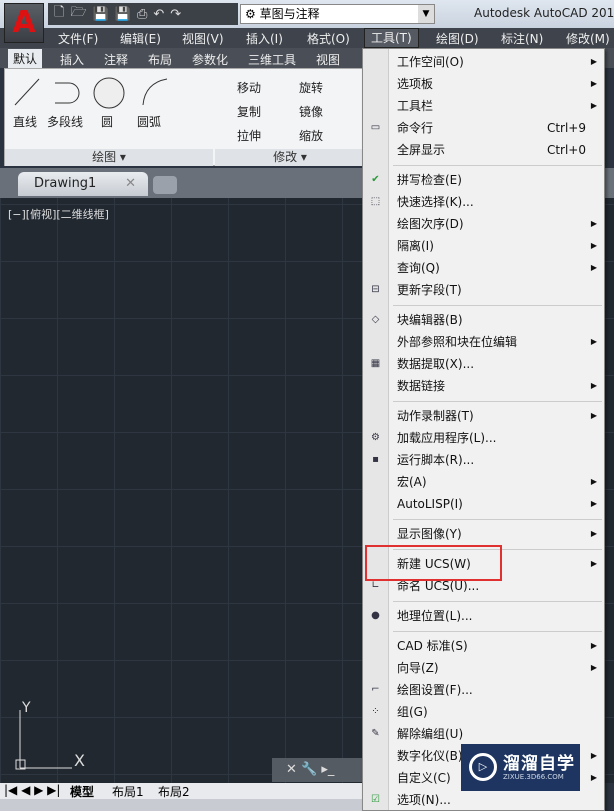  I want to click on tab-insert: 插入, so click(72, 59).